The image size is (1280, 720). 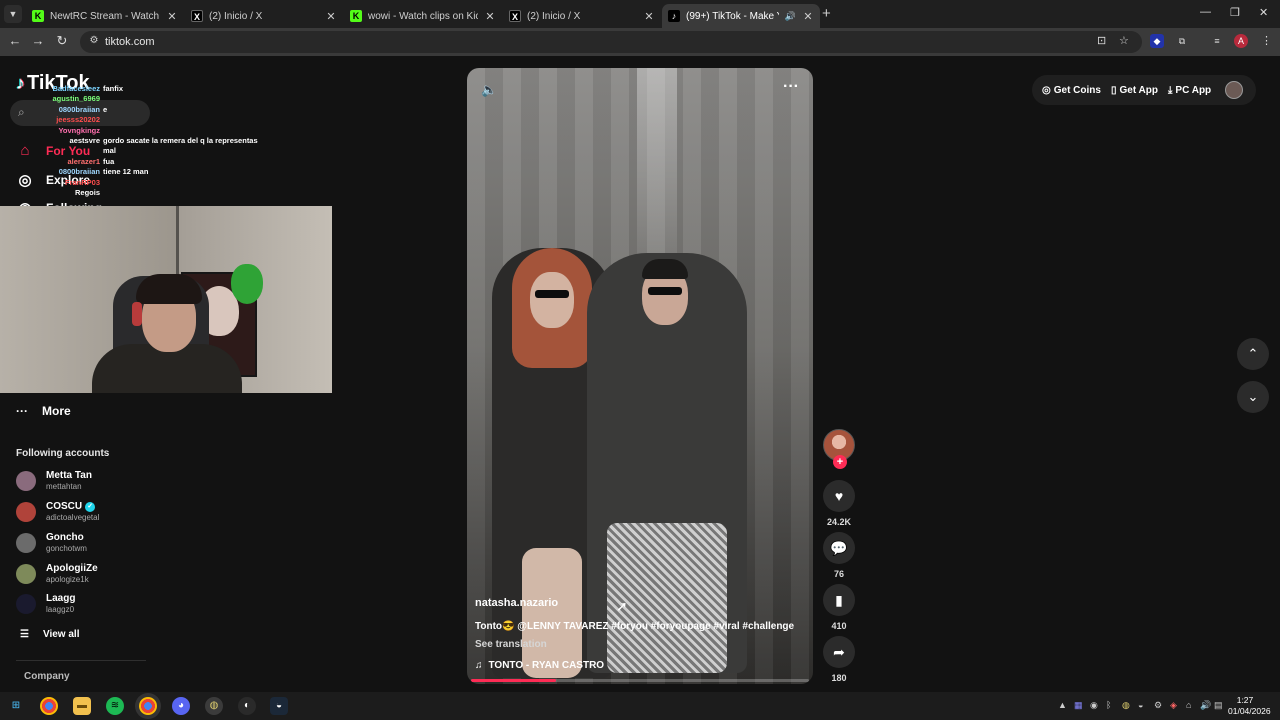 What do you see at coordinates (840, 462) in the screenshot?
I see `follow-plus-icon: +` at bounding box center [840, 462].